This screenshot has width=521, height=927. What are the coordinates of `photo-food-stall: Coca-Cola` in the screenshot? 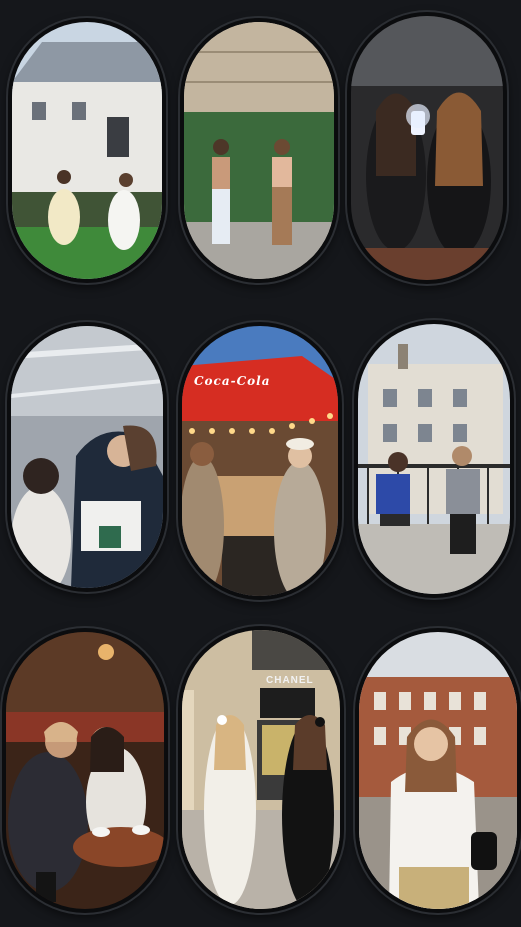 It's located at (260, 461).